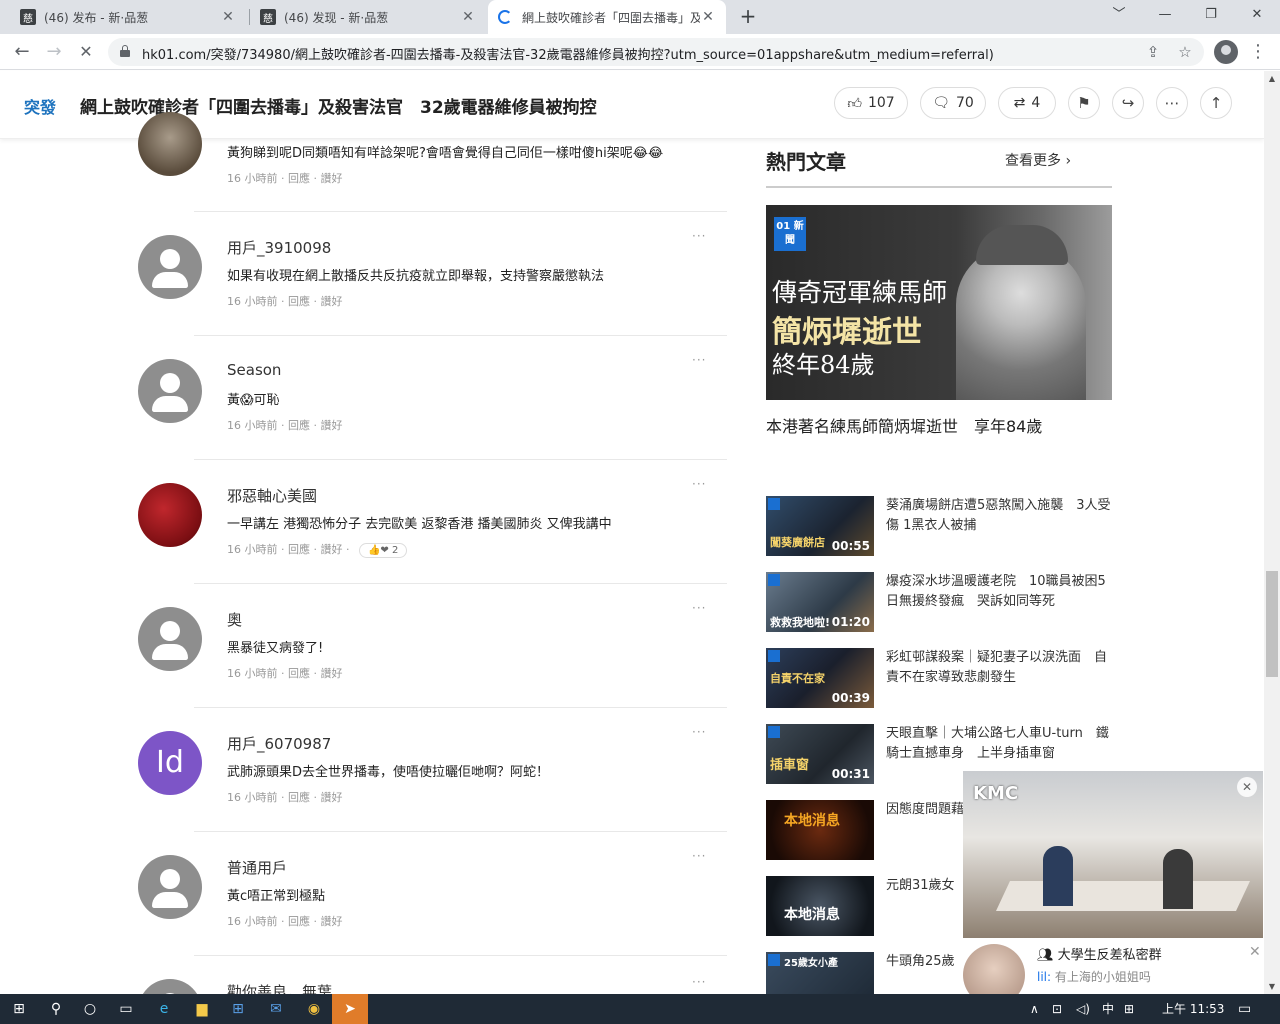 The height and width of the screenshot is (1024, 1280). Describe the element at coordinates (1226, 52) in the screenshot. I see `profile-avatar-icon` at that location.